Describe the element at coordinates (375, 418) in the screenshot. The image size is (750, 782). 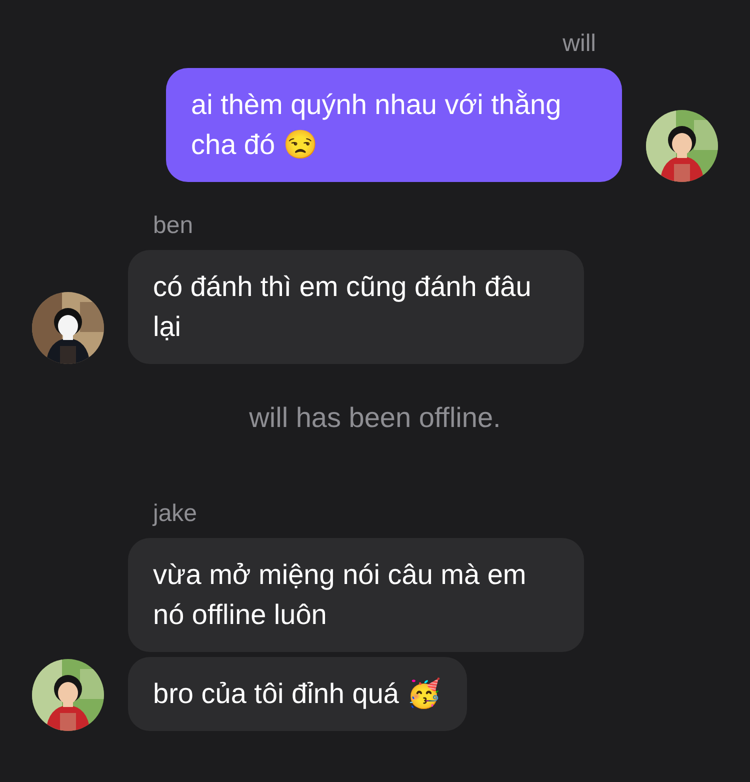
I see `system-message: will has been offline.` at that location.